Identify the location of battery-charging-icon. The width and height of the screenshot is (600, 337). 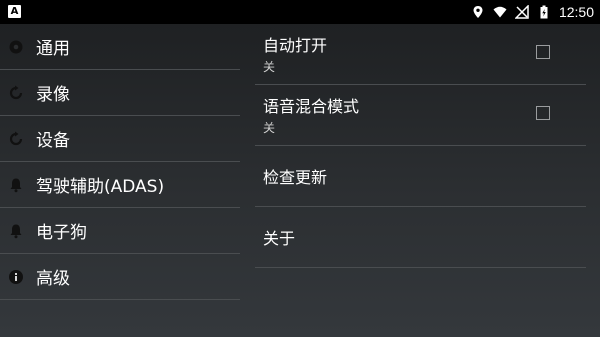
(544, 12).